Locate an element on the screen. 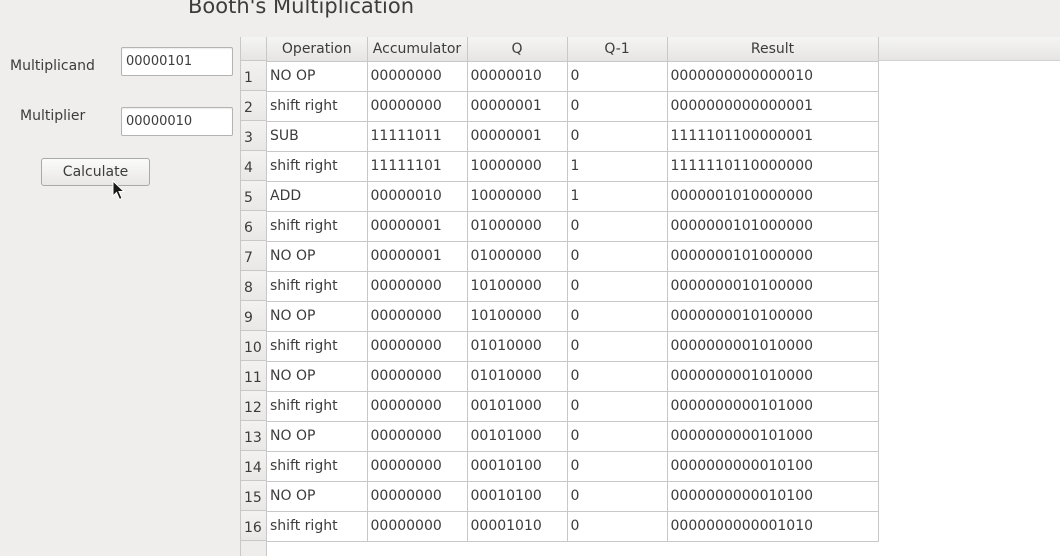 Image resolution: width=1060 pixels, height=556 pixels. column-header-q-1: Q-1 is located at coordinates (617, 49).